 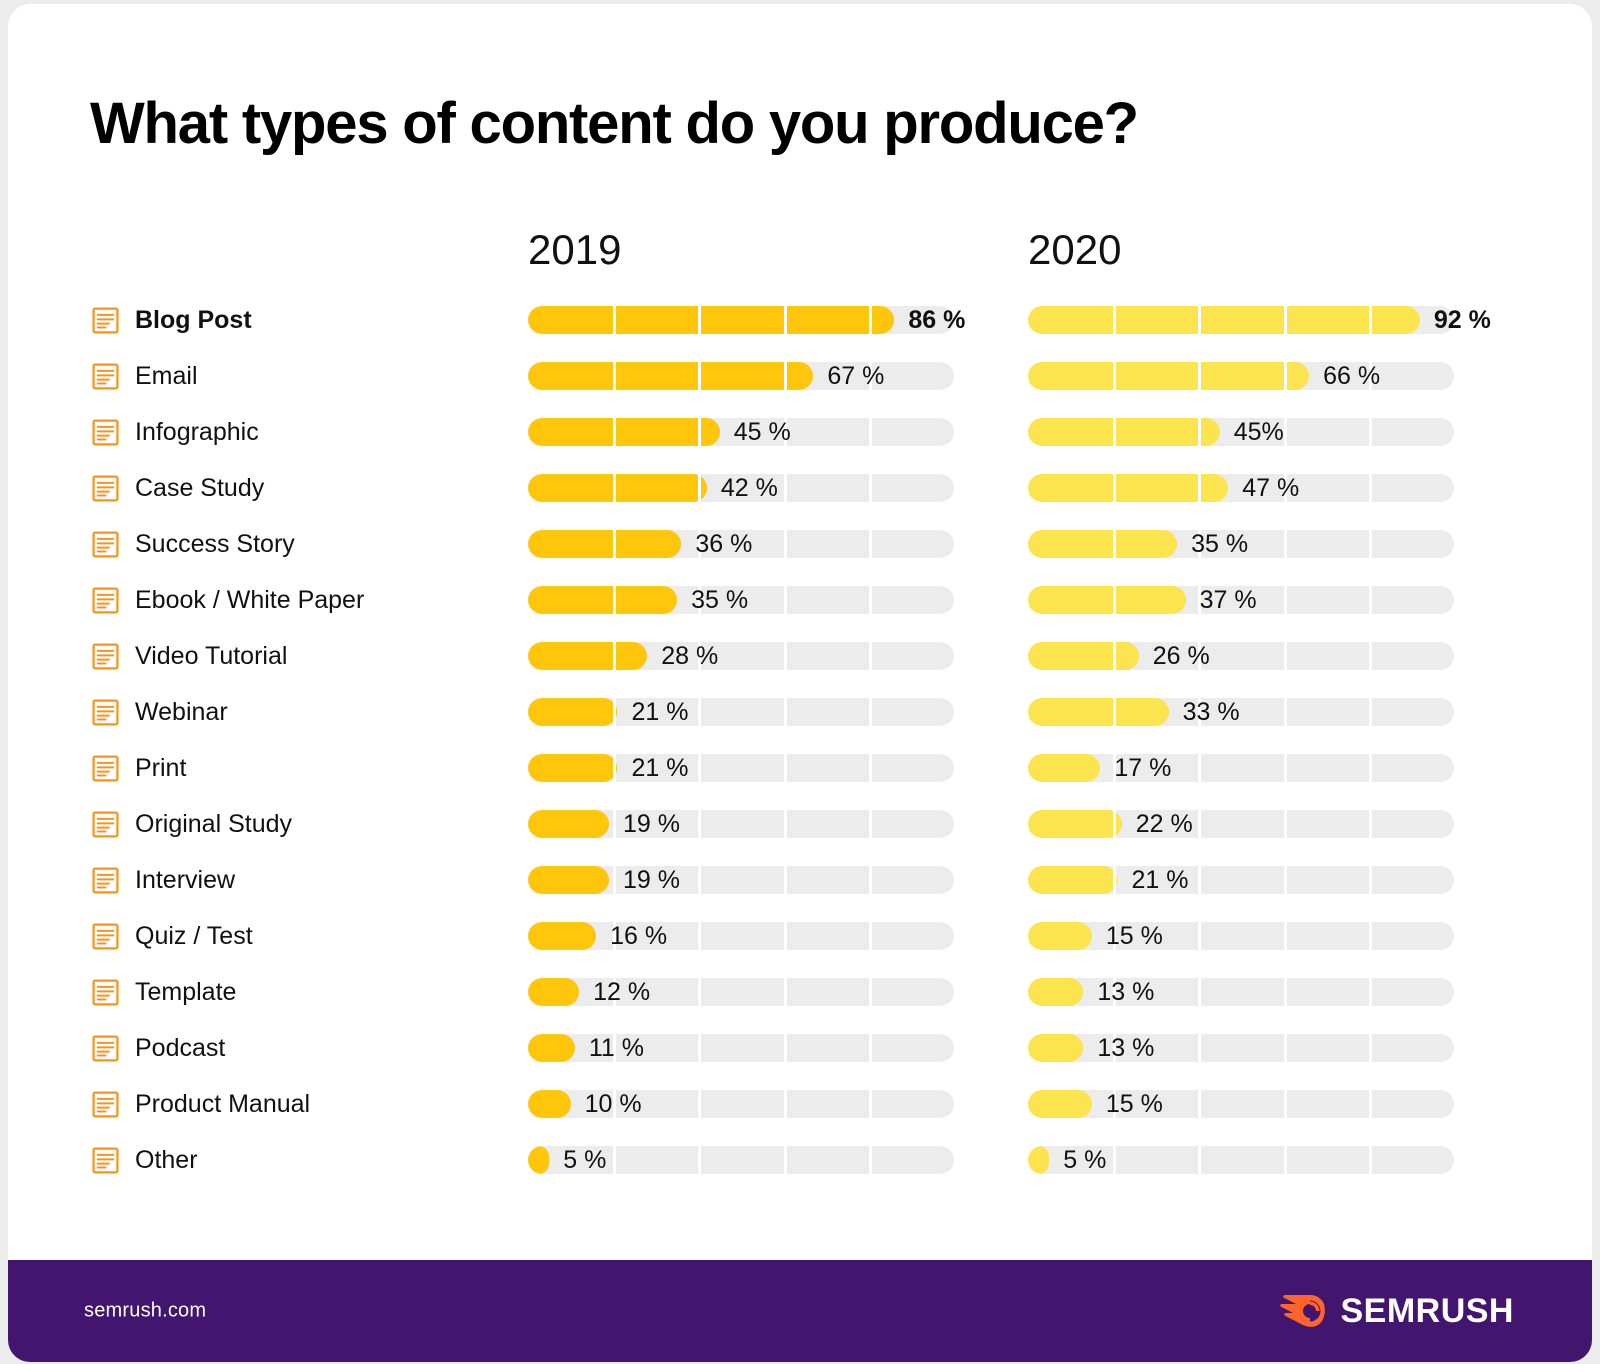 What do you see at coordinates (166, 1159) in the screenshot?
I see `row-label: Other` at bounding box center [166, 1159].